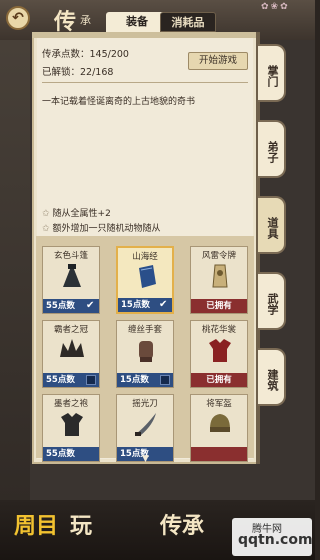  What do you see at coordinates (78, 72) in the screenshot?
I see `unlocked-line: 已解锁：22/168` at bounding box center [78, 72].